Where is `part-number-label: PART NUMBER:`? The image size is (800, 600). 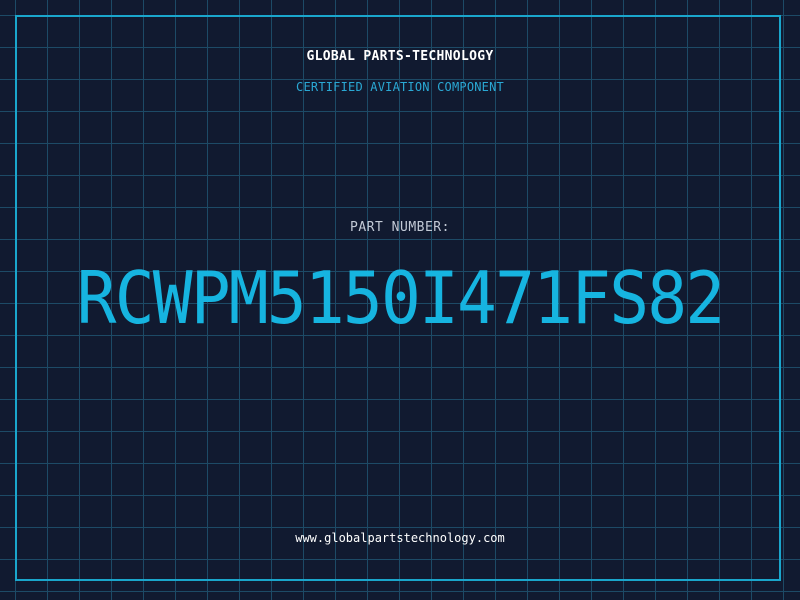 part-number-label: PART NUMBER: is located at coordinates (400, 227).